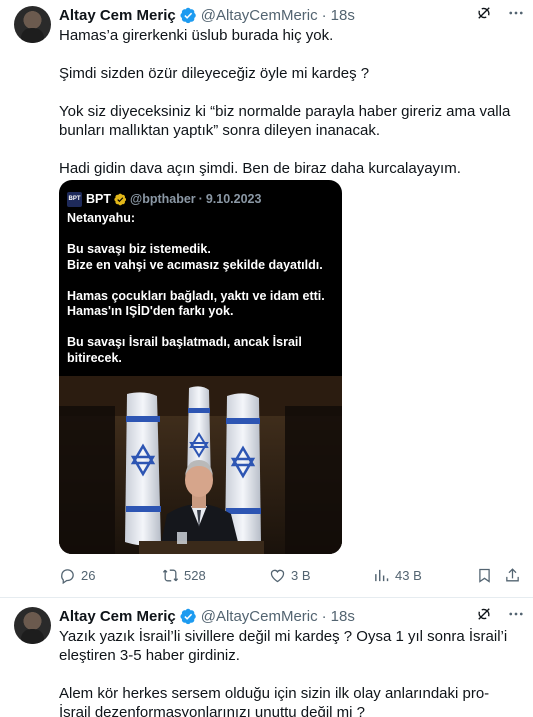 This screenshot has height=717, width=533. I want to click on tweet-paragraph: Hamas’a girerkenki üslub burada hiç yok., so click(196, 35).